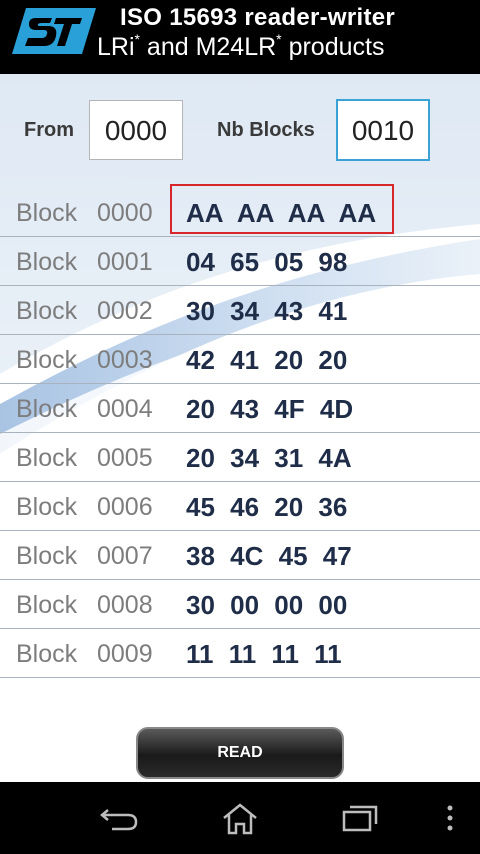  I want to click on recent-apps-icon, so click(360, 818).